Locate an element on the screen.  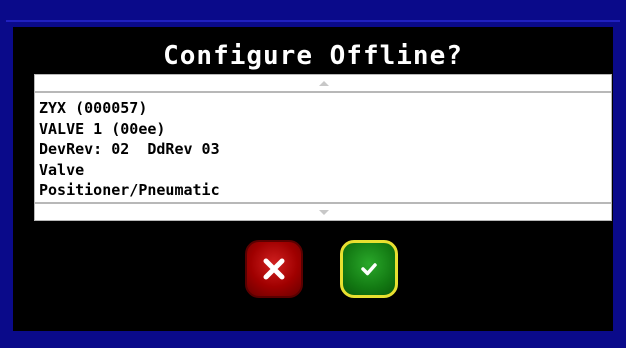
confirm-button is located at coordinates (369, 269).